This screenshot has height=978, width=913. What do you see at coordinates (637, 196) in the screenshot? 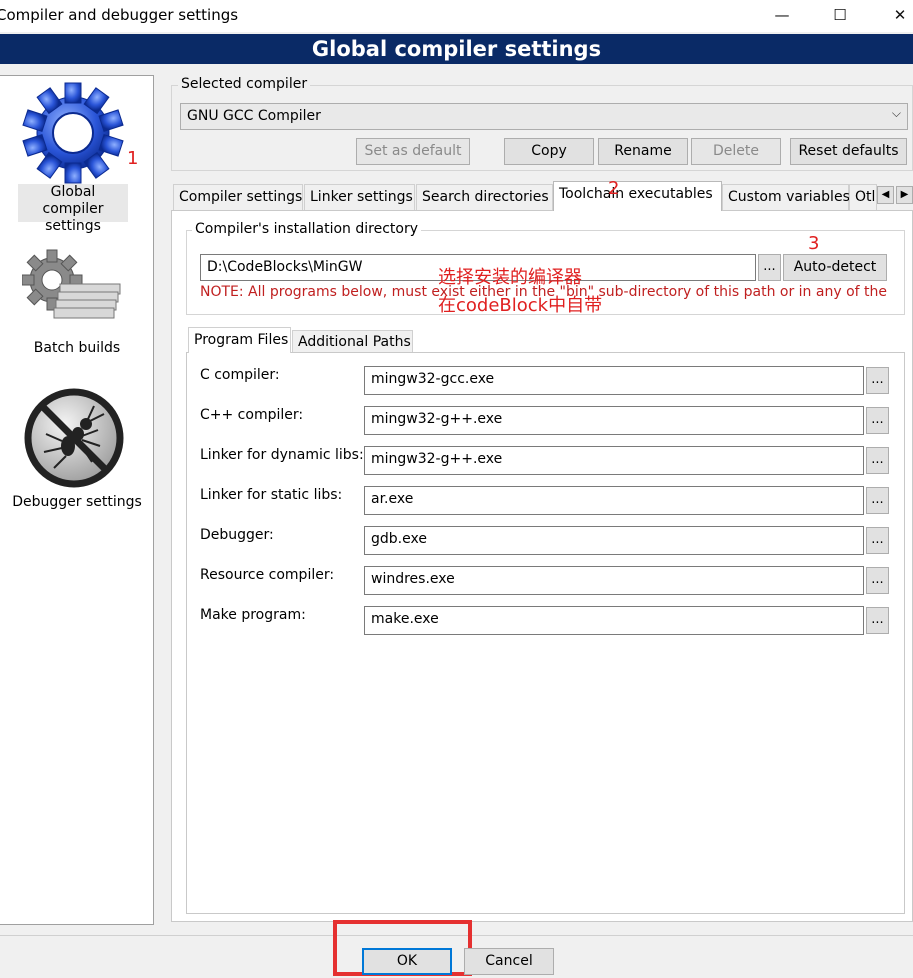
I see `tab-toolchain-executables: Toolchain executables` at bounding box center [637, 196].